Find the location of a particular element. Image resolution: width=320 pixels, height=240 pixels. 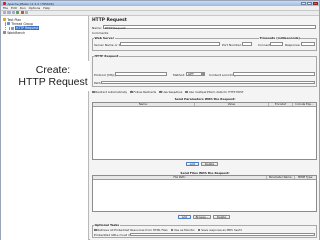

redirect-checkbox: Redirect Automatically is located at coordinates (109, 92).